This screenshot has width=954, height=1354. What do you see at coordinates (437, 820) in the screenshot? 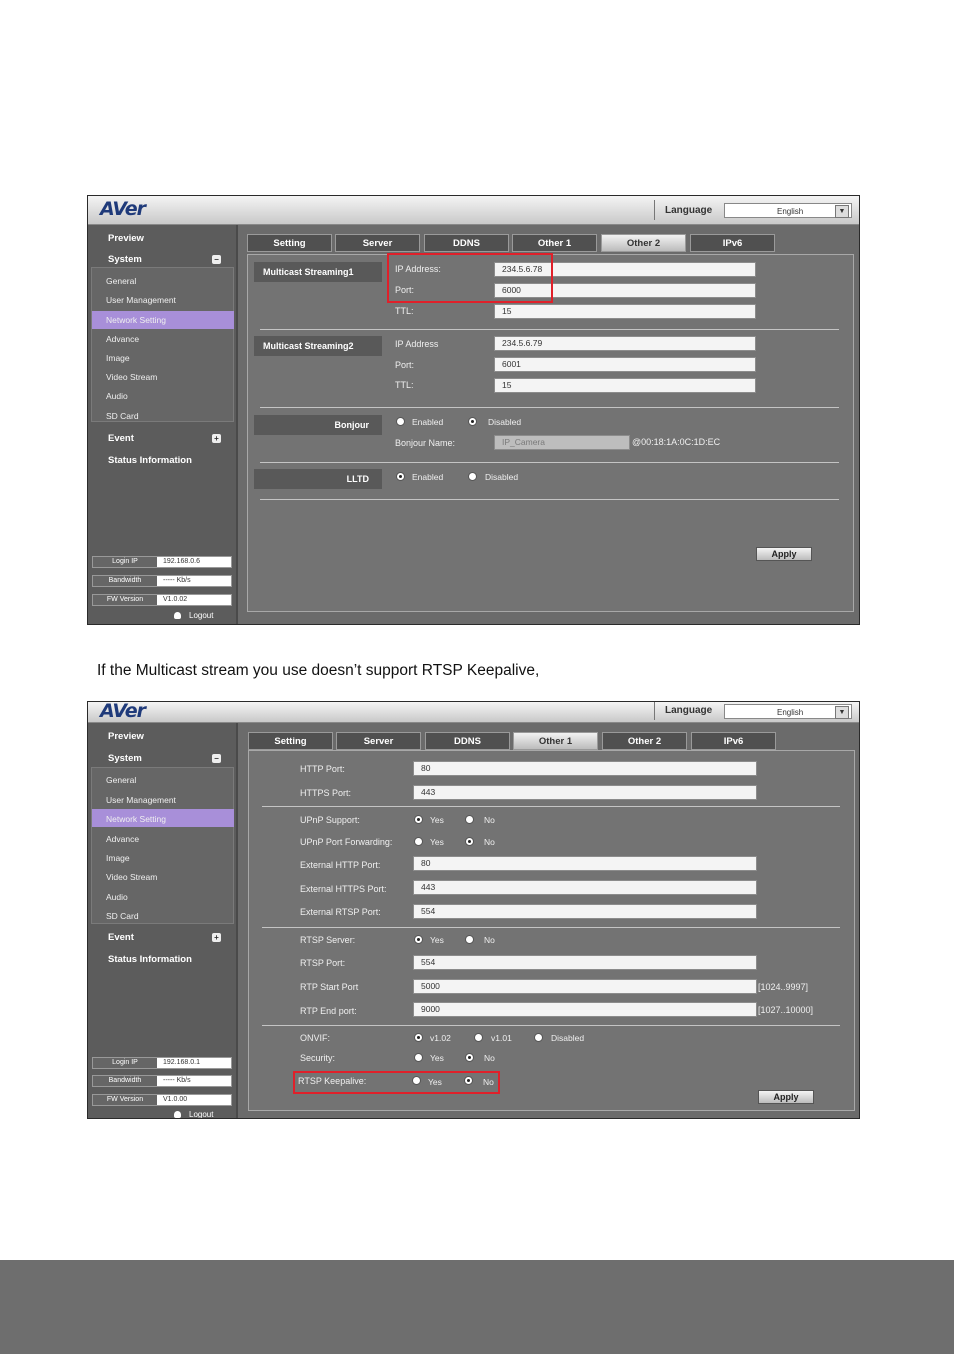
I see `upnp-yes-label: Yes` at bounding box center [437, 820].